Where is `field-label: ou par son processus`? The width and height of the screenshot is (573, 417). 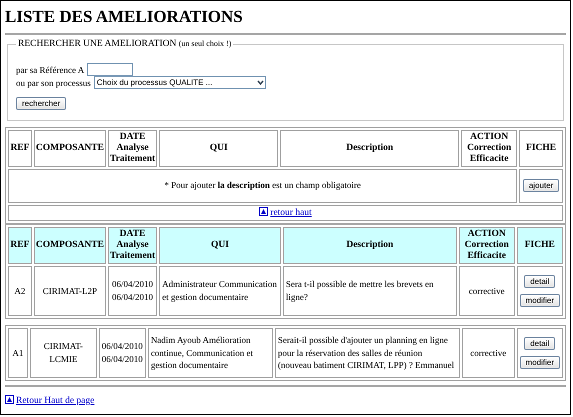
field-label: ou par son processus is located at coordinates (53, 83).